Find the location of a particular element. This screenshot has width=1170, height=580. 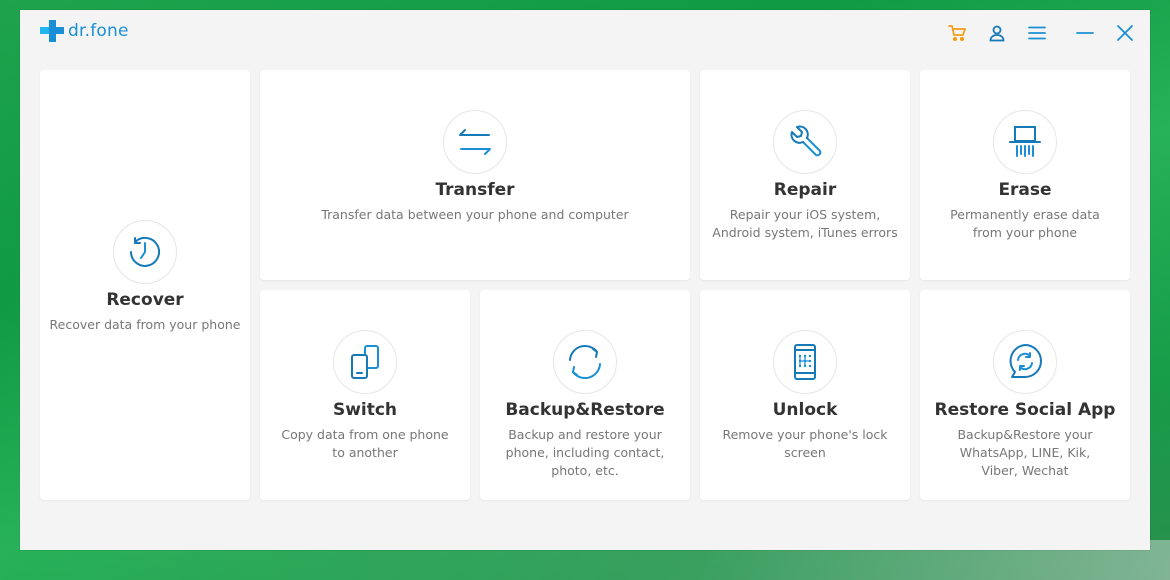

logo-cross-icon is located at coordinates (52, 31).